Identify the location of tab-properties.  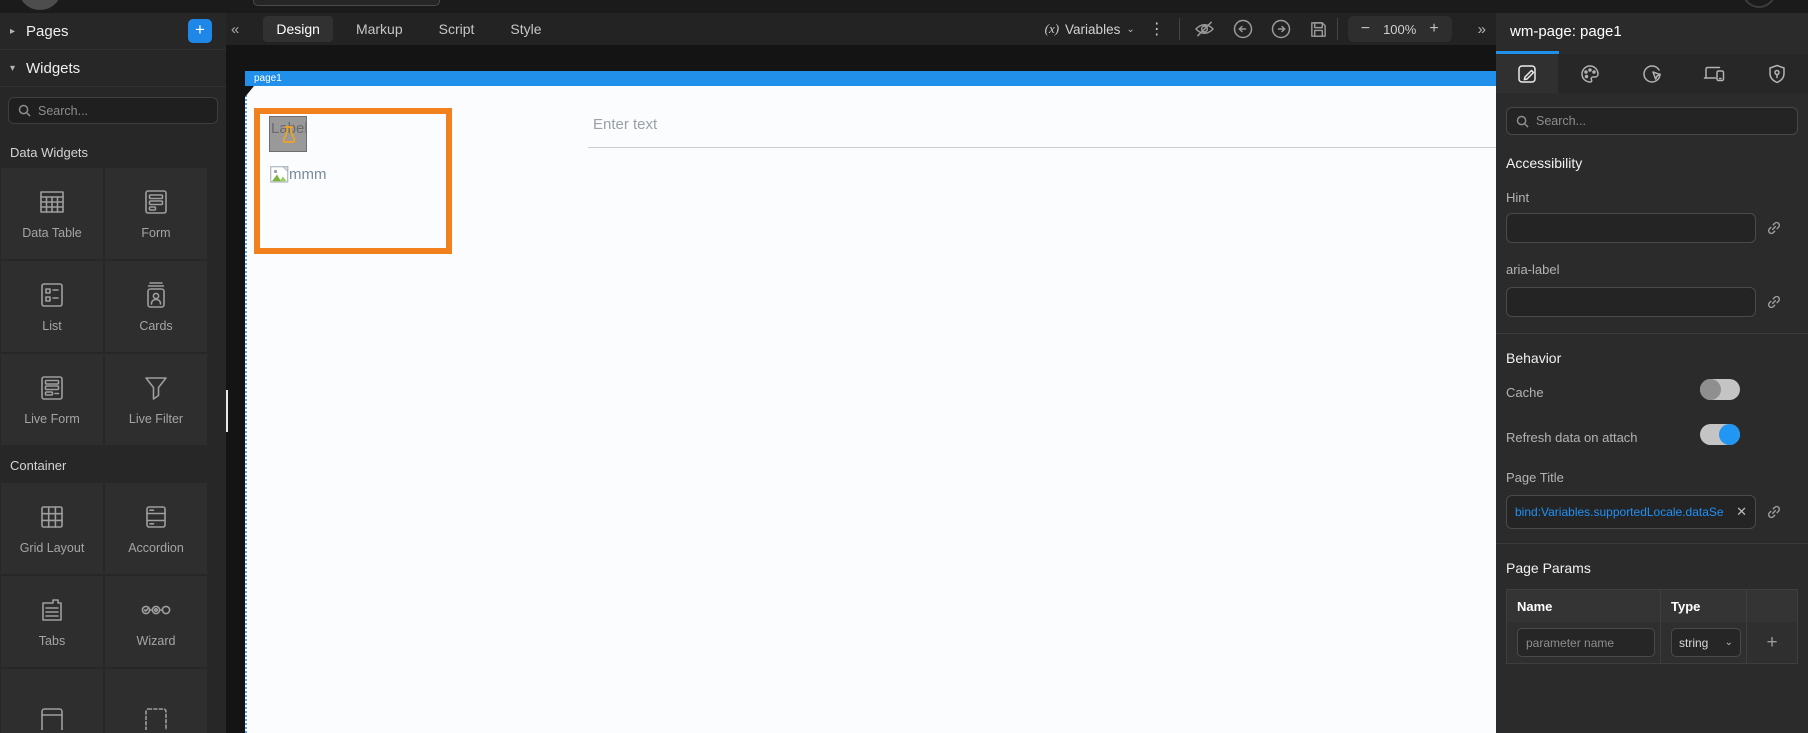
(1527, 73).